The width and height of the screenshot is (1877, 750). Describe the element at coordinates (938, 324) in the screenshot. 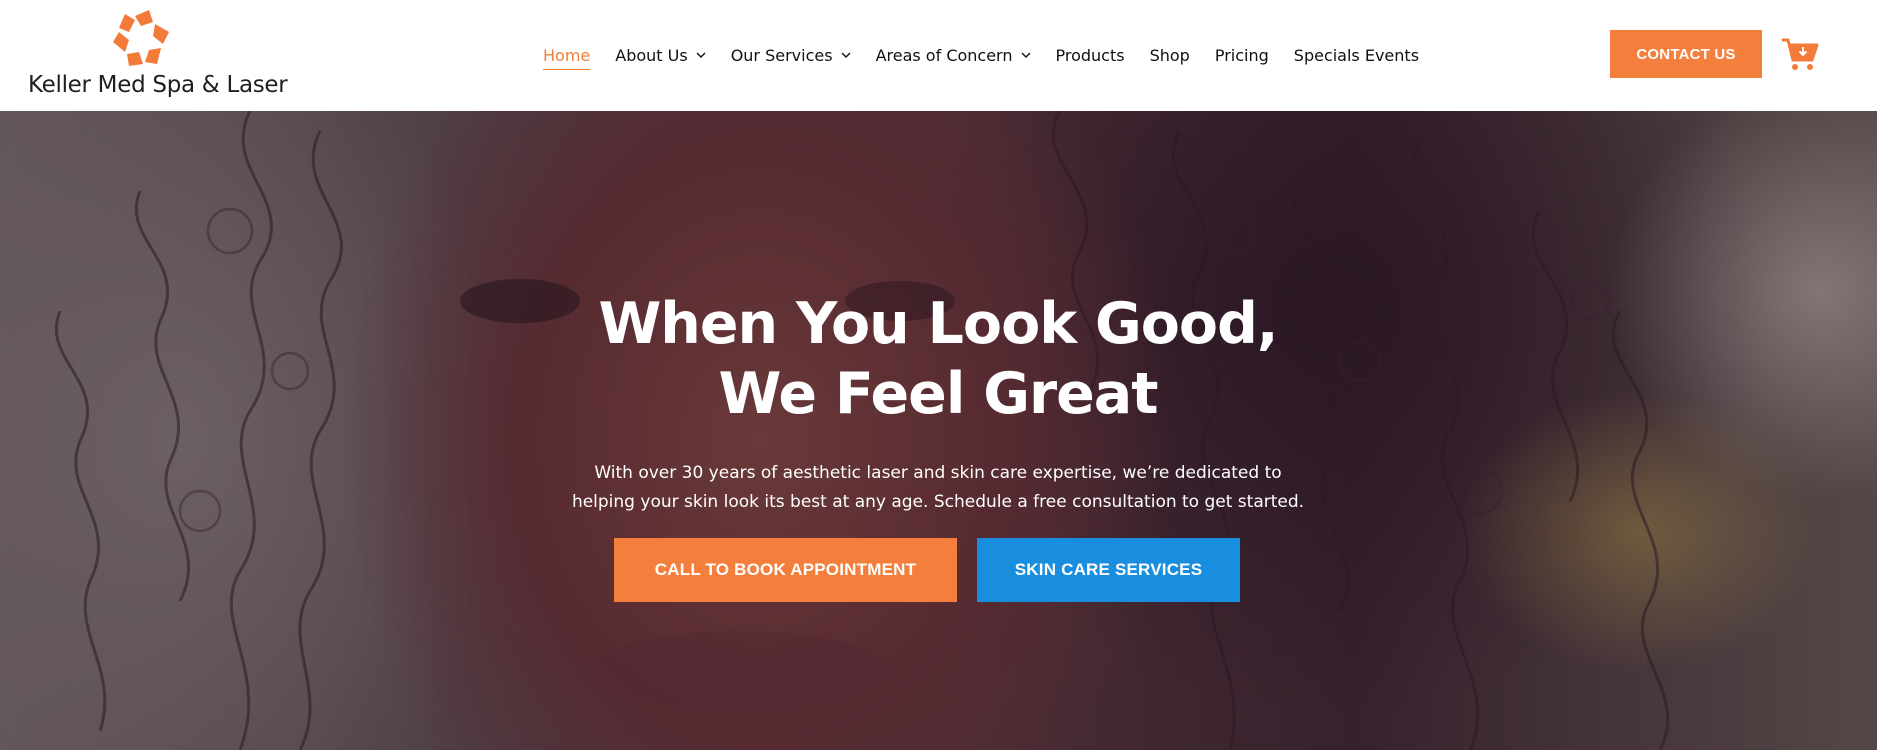

I see `hero-title-line: When You Look Good,` at that location.